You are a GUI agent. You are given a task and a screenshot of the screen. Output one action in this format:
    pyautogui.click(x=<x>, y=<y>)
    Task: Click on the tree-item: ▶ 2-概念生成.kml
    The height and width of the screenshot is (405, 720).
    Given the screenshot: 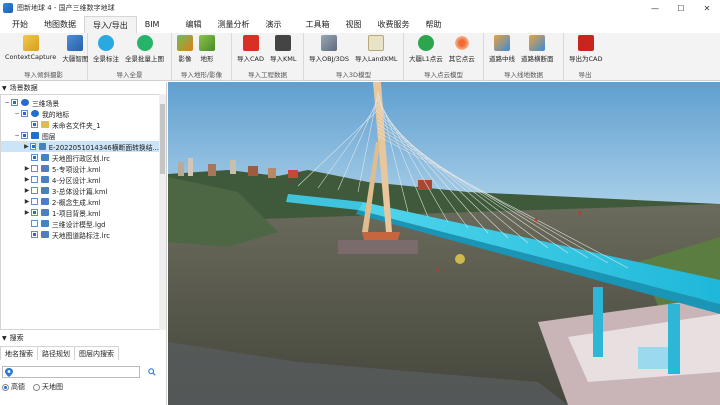 What is the action you would take?
    pyautogui.click(x=80, y=201)
    